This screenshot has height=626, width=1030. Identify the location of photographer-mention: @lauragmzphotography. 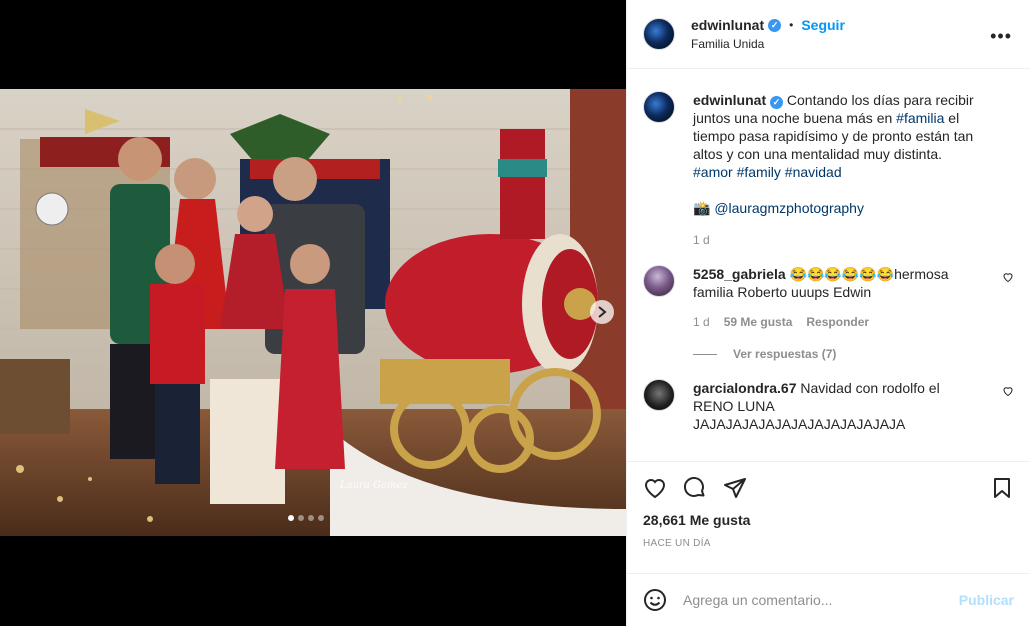
(789, 208).